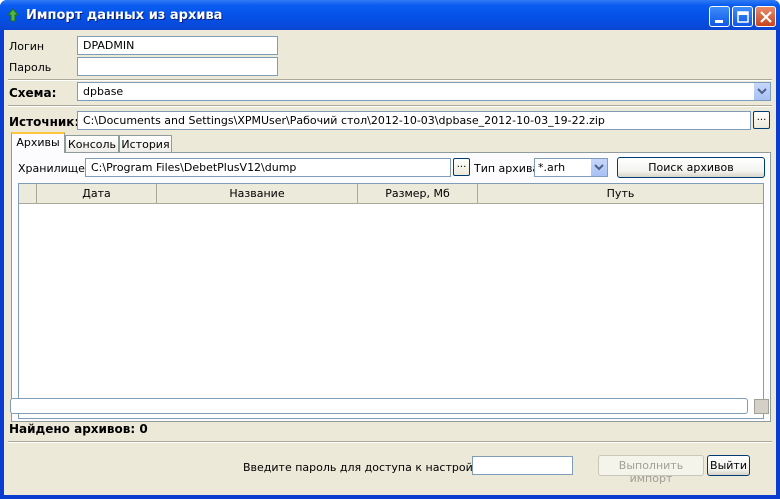 The width and height of the screenshot is (780, 499). I want to click on title-bar: Импорт данных из архива, so click(390, 15).